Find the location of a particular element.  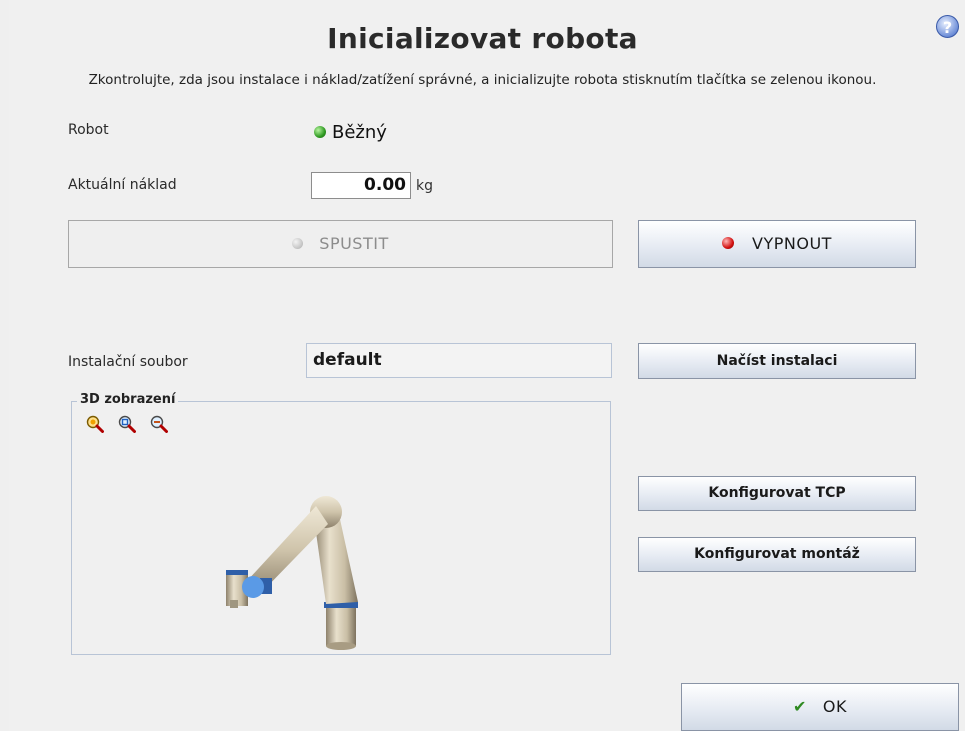

robot-arm-3d-model is located at coordinates (292, 573).